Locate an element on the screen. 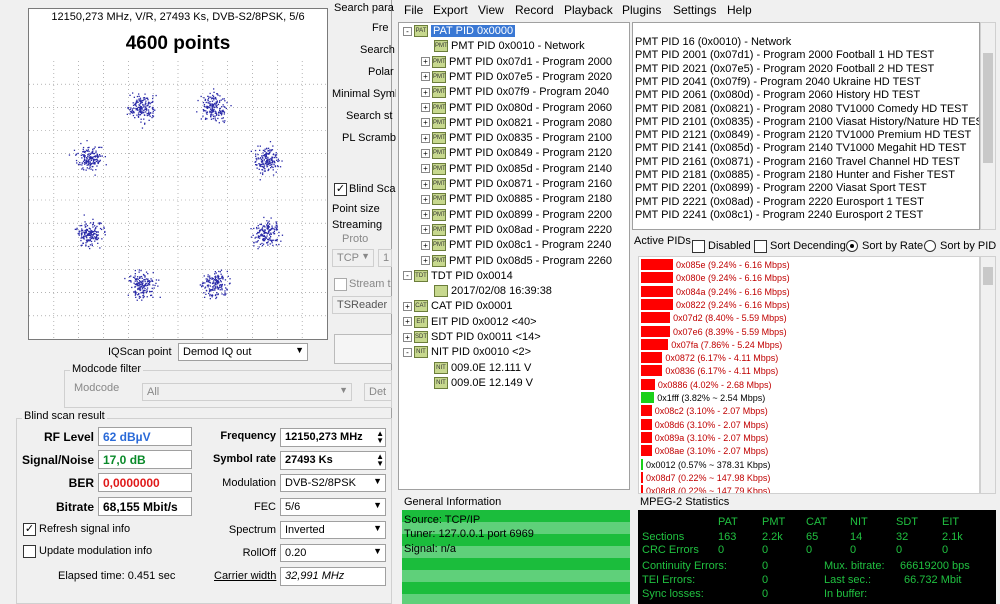 The width and height of the screenshot is (1000, 604). tree-node-pmt: + PMT PMT PID 0x085d - Program 2140 is located at coordinates (516, 169).